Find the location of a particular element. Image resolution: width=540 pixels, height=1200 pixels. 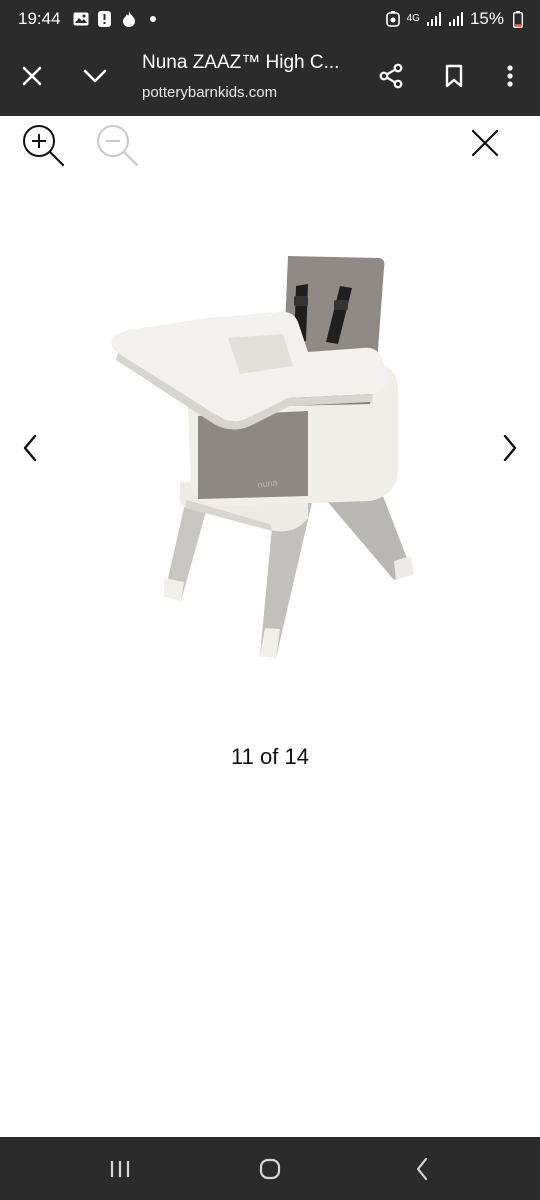

bookmark-button is located at coordinates (454, 76).